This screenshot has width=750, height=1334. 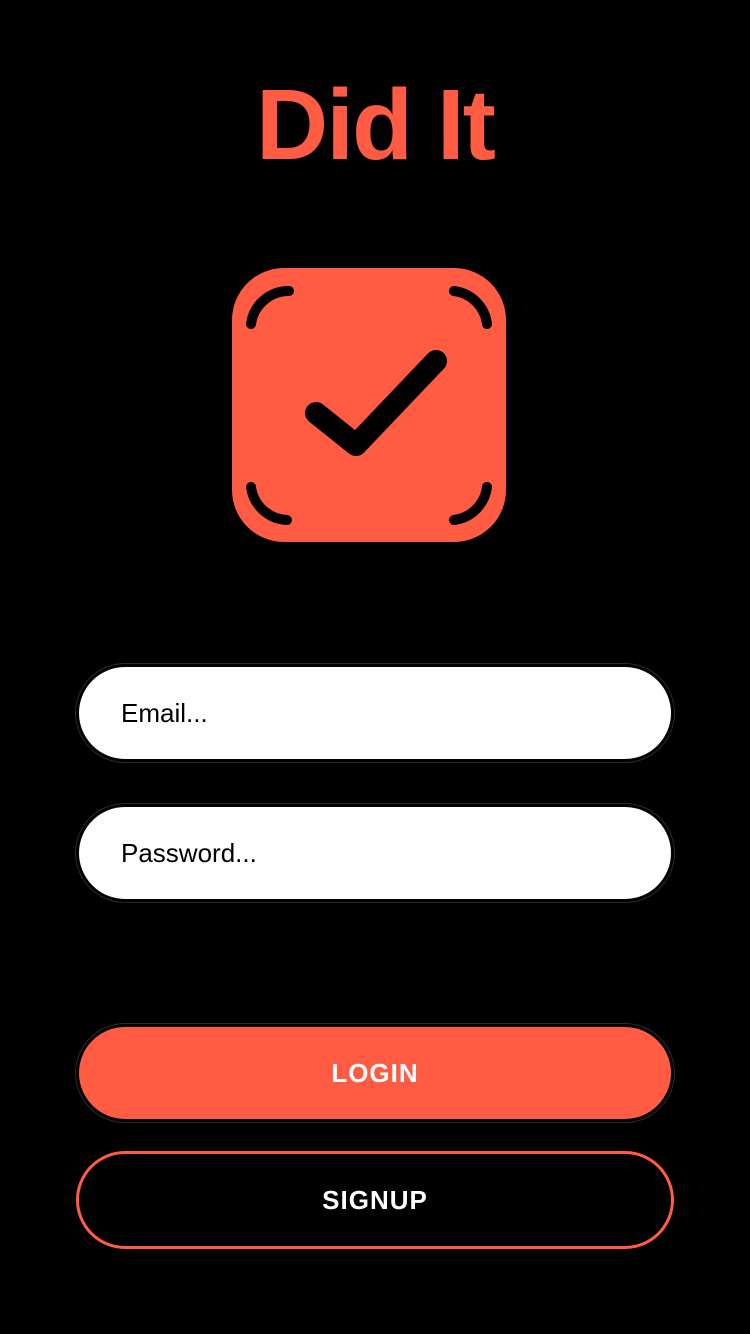 I want to click on email-input, so click(x=396, y=713).